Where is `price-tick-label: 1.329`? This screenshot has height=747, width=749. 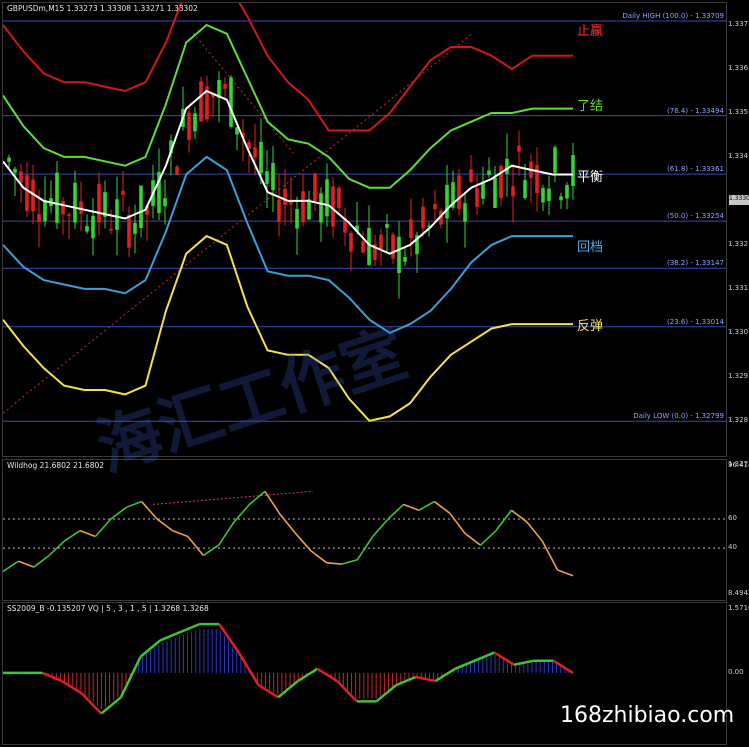 price-tick-label: 1.329 is located at coordinates (738, 375).